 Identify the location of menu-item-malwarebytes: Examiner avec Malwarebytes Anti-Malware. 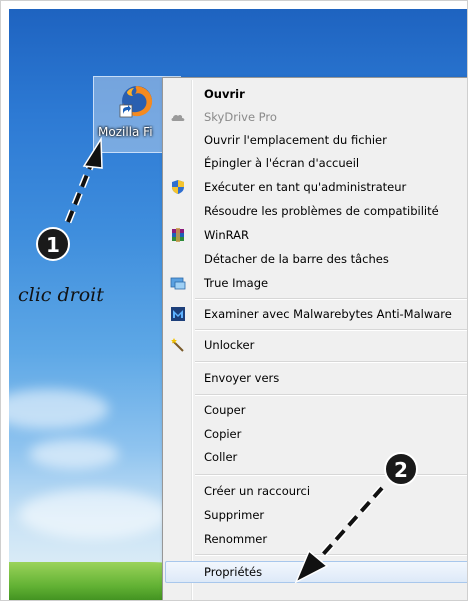
(316, 314).